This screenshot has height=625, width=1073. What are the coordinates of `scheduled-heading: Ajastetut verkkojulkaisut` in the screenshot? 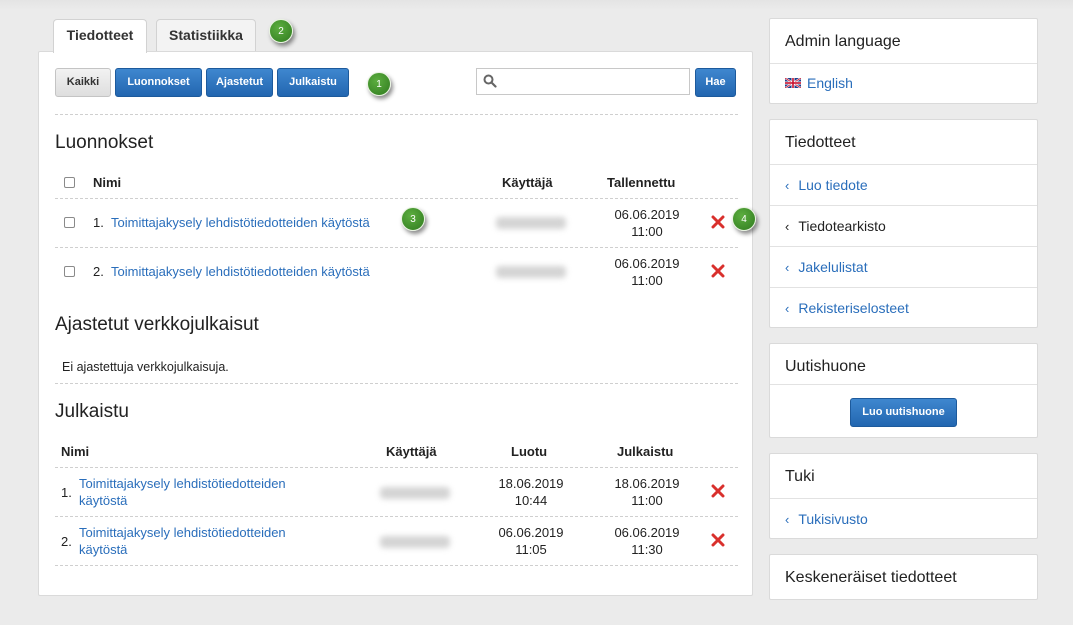 It's located at (157, 324).